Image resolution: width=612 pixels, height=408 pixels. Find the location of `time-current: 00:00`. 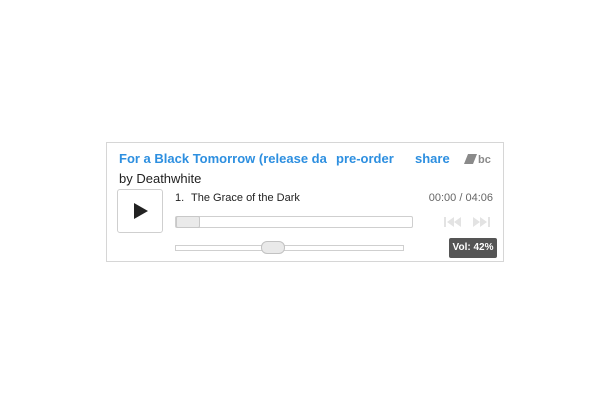

time-current: 00:00 is located at coordinates (442, 198).